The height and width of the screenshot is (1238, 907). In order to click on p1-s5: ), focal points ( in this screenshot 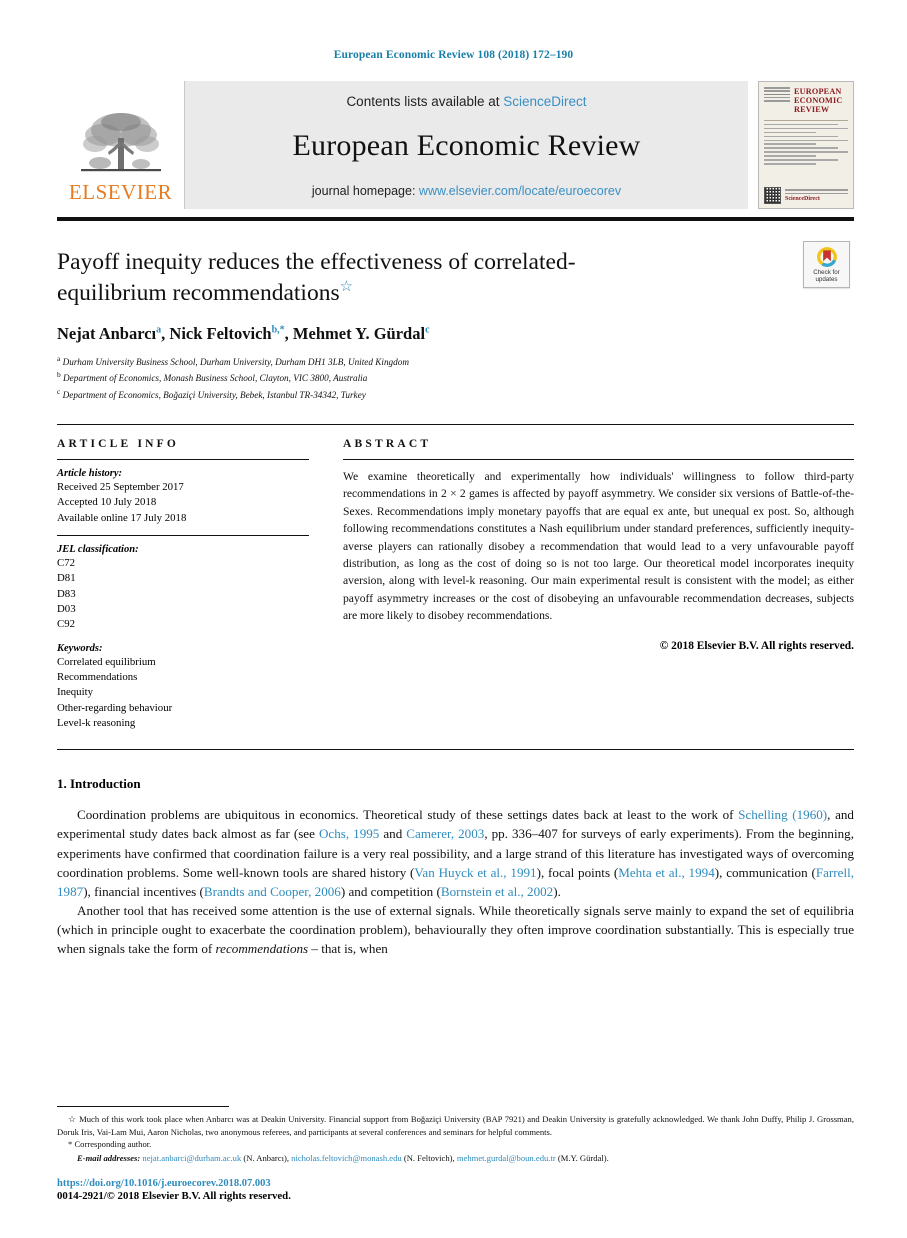, I will do `click(577, 872)`.